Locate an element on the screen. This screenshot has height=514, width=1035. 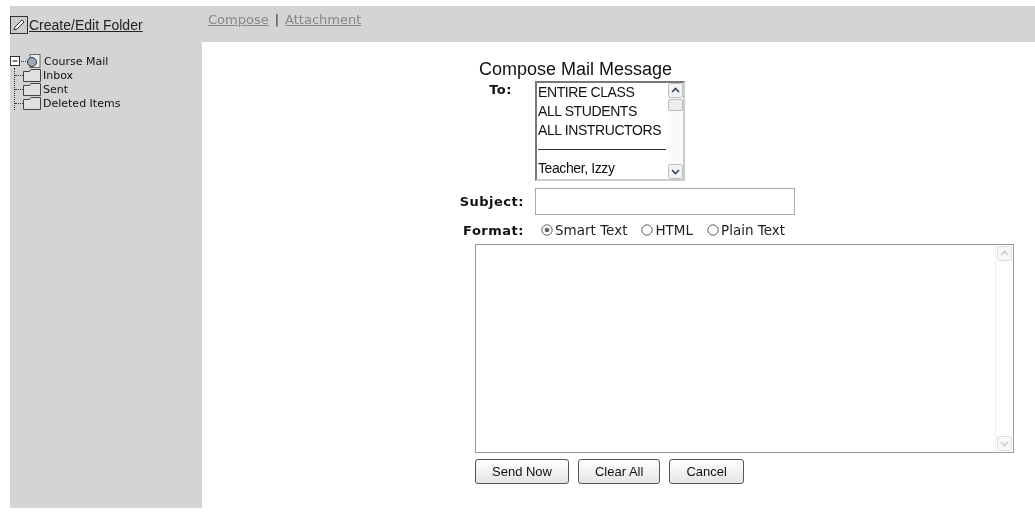
recipient-option: ALL STUDENTS is located at coordinates (603, 111).